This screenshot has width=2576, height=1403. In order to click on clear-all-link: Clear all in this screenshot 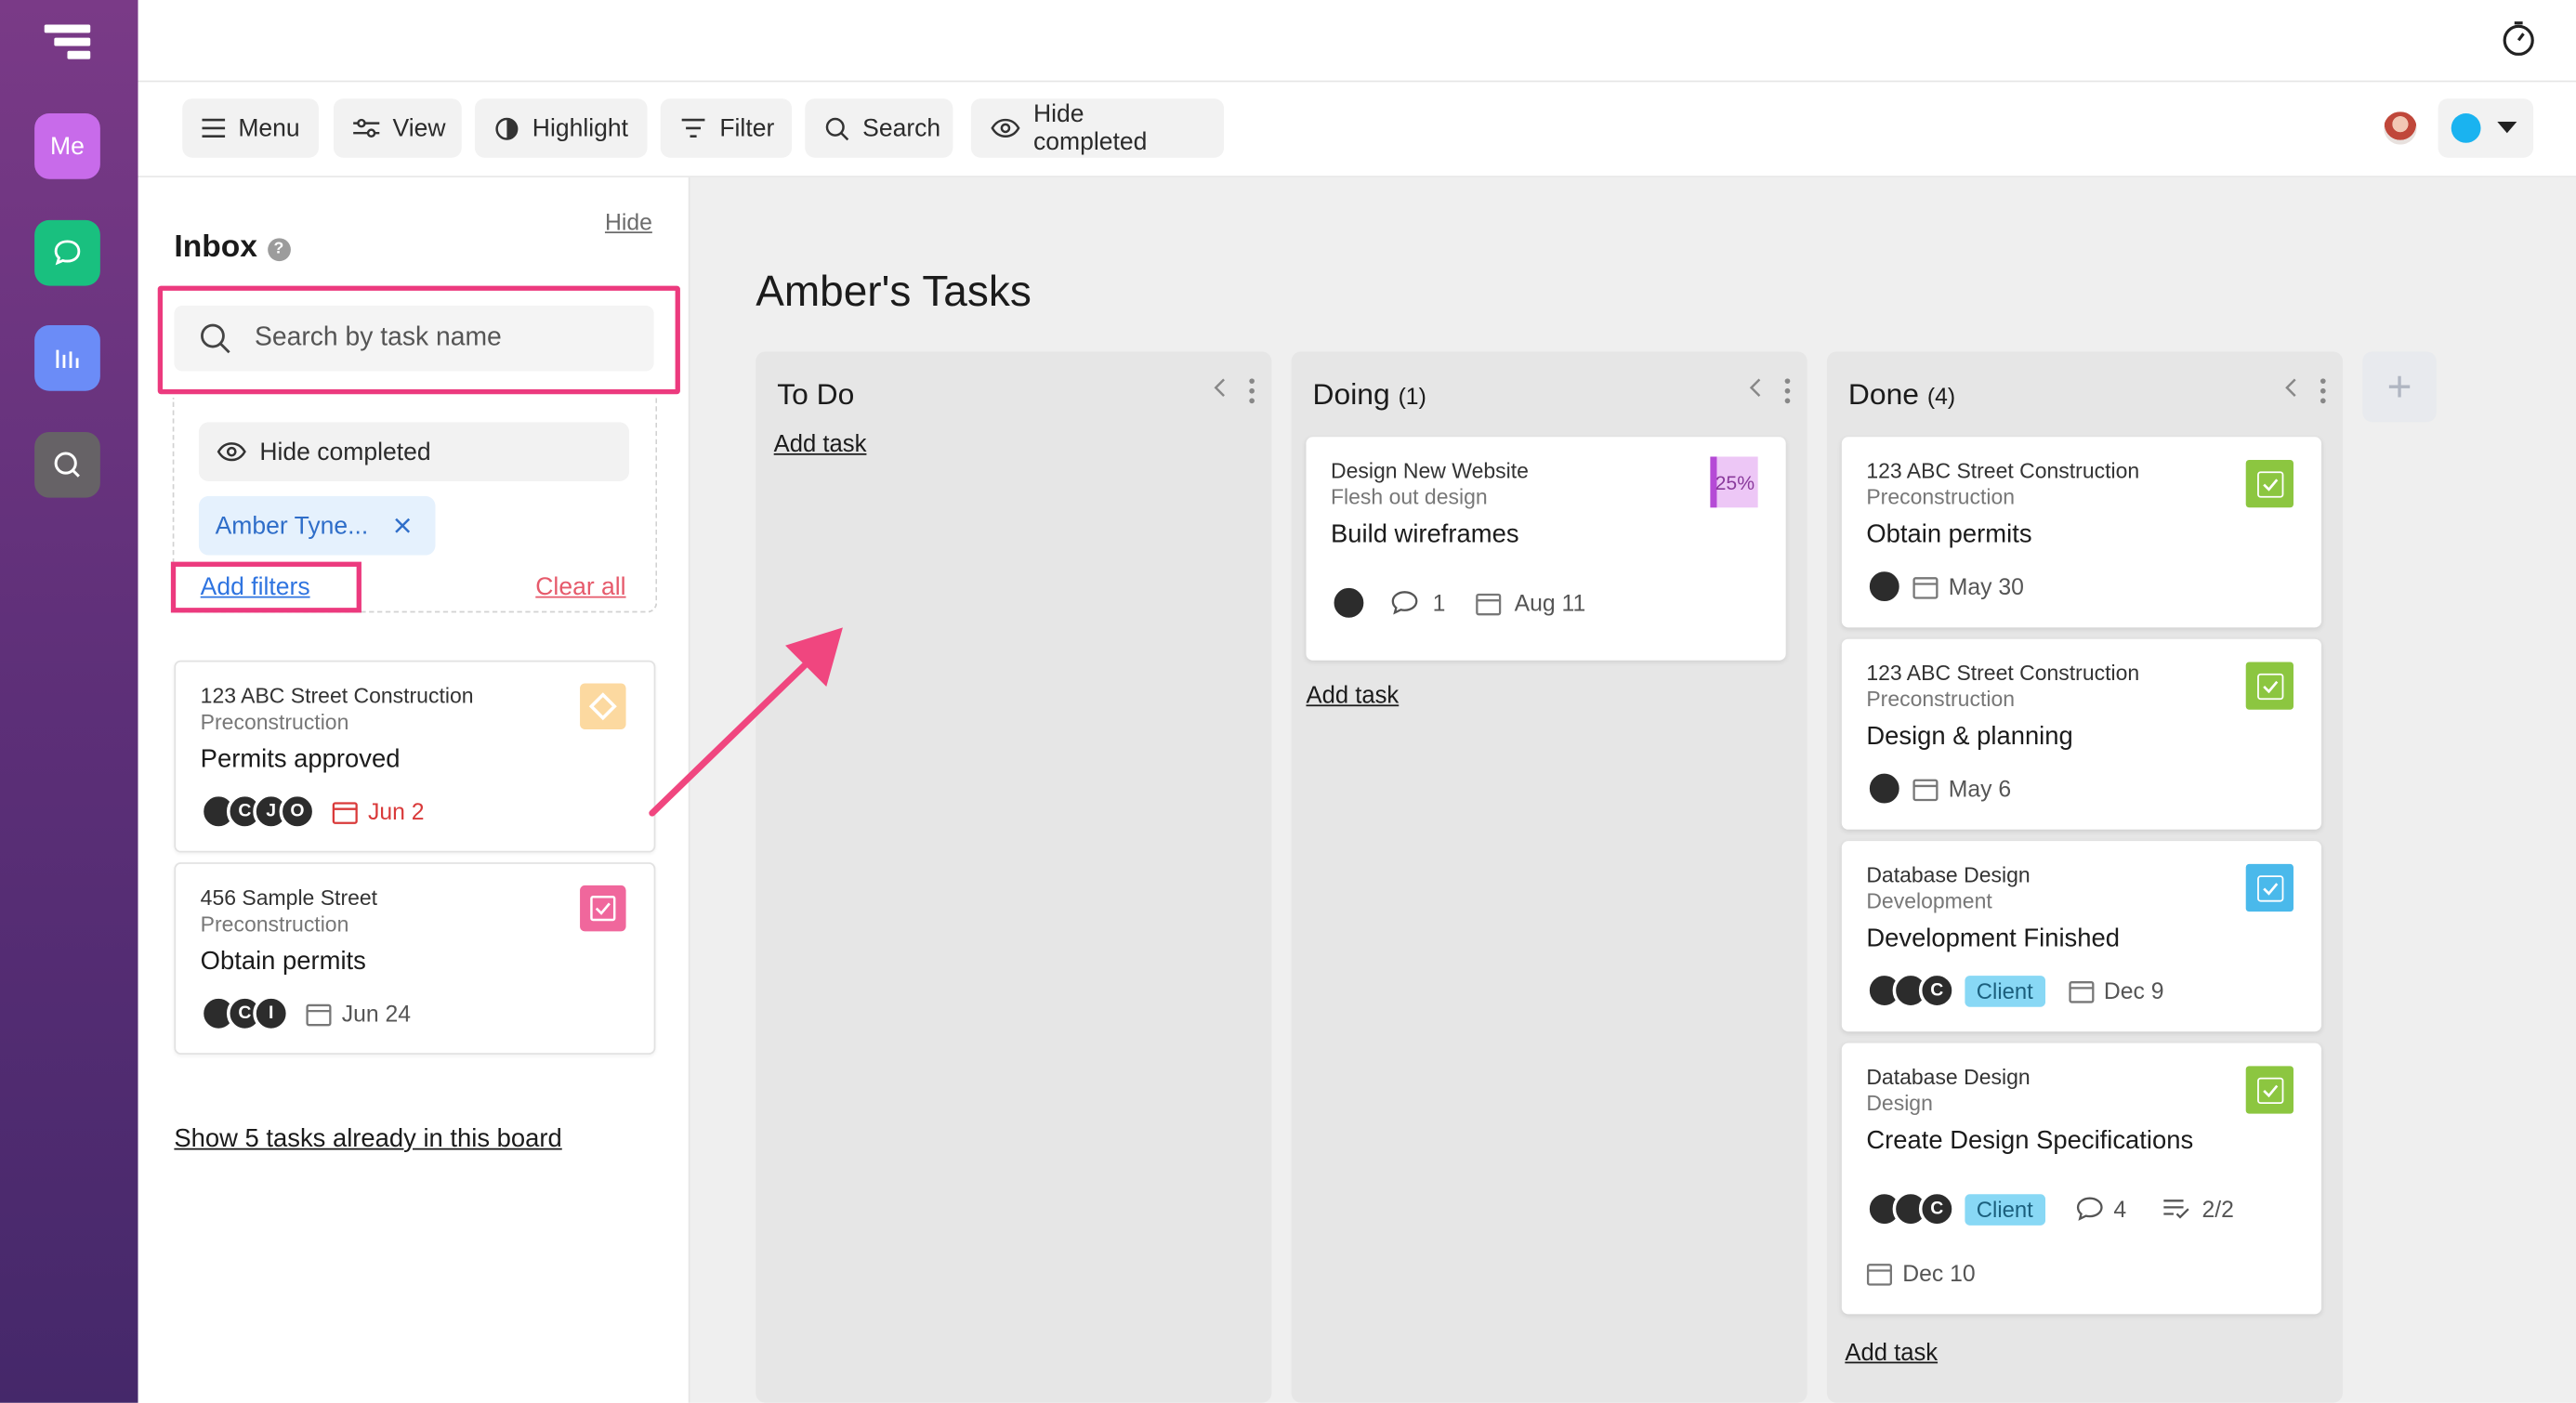, I will do `click(580, 587)`.